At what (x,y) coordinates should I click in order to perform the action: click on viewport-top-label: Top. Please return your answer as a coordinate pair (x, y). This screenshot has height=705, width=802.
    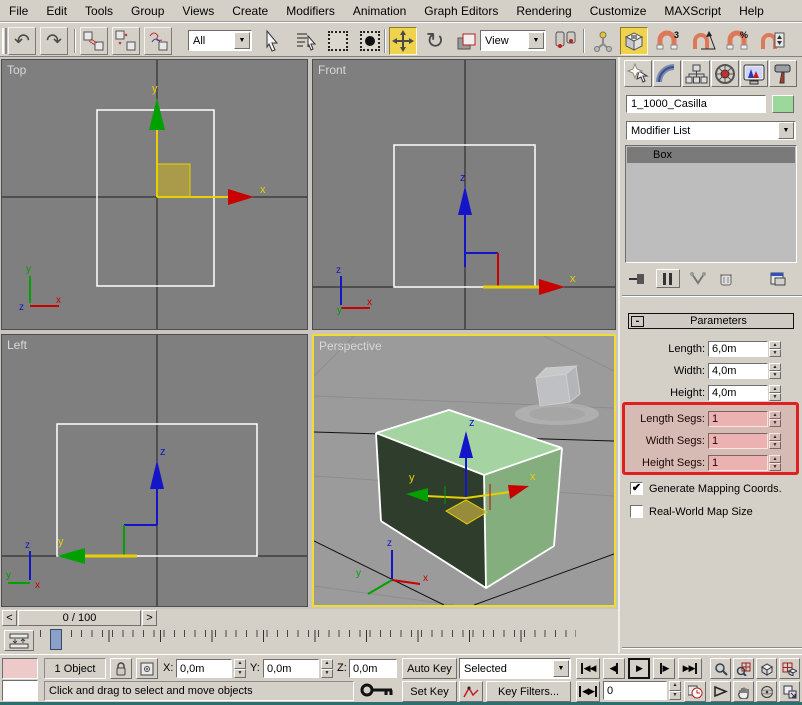
    Looking at the image, I should click on (16, 70).